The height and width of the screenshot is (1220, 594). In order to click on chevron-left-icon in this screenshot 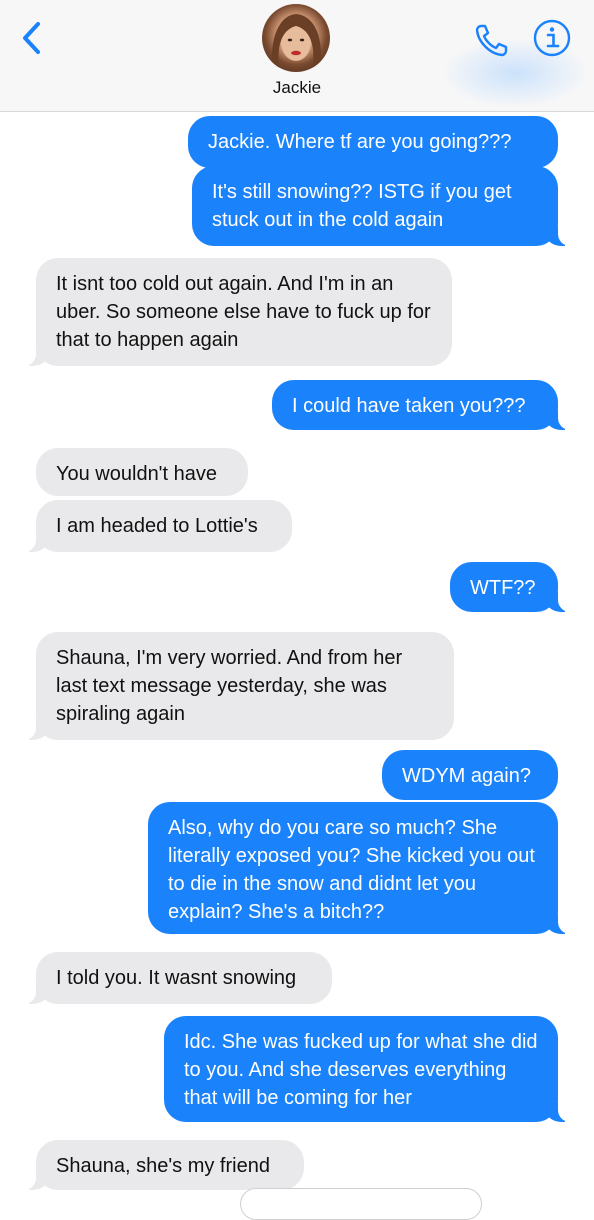, I will do `click(33, 38)`.